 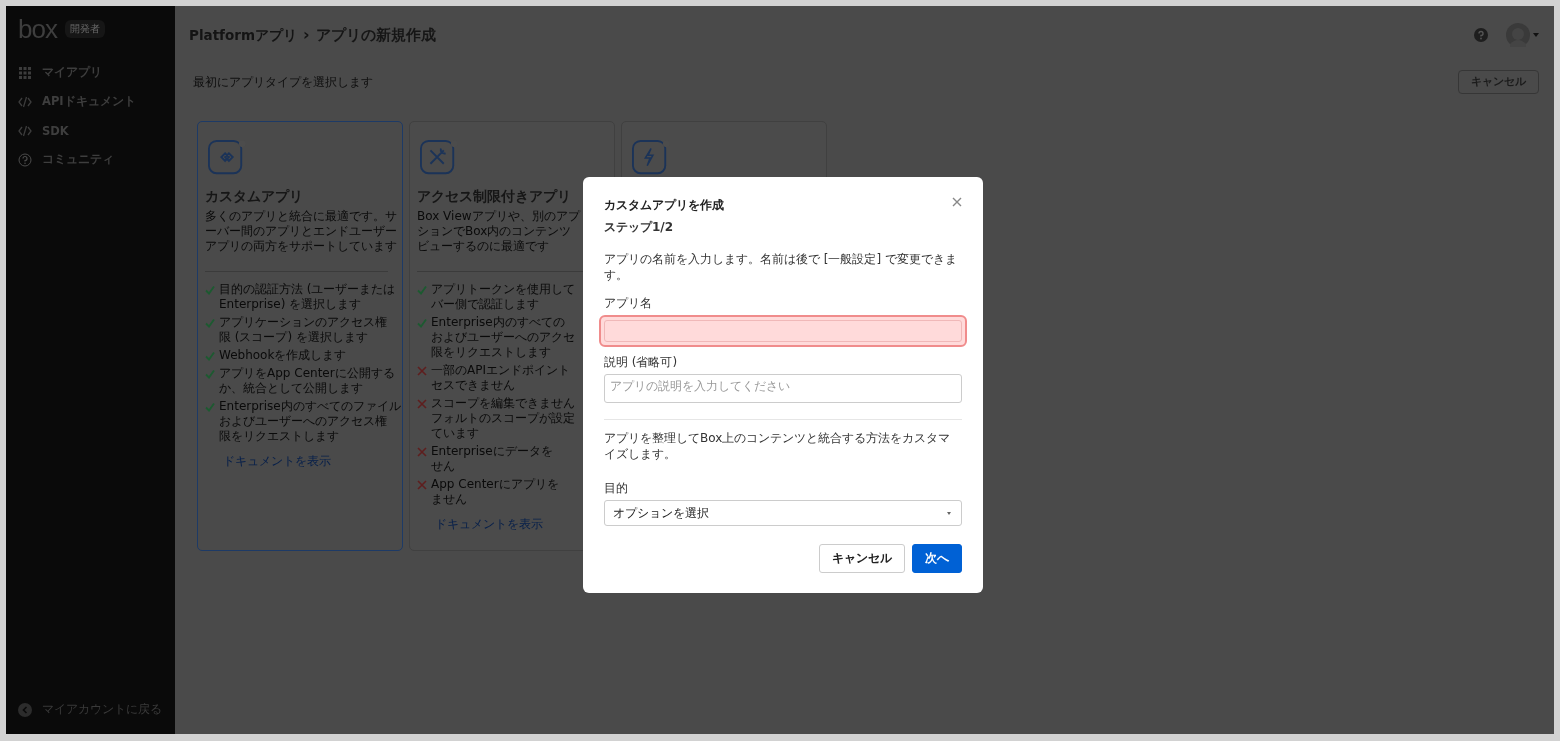 What do you see at coordinates (783, 388) in the screenshot?
I see `description-field: アプリの説明を入力してください` at bounding box center [783, 388].